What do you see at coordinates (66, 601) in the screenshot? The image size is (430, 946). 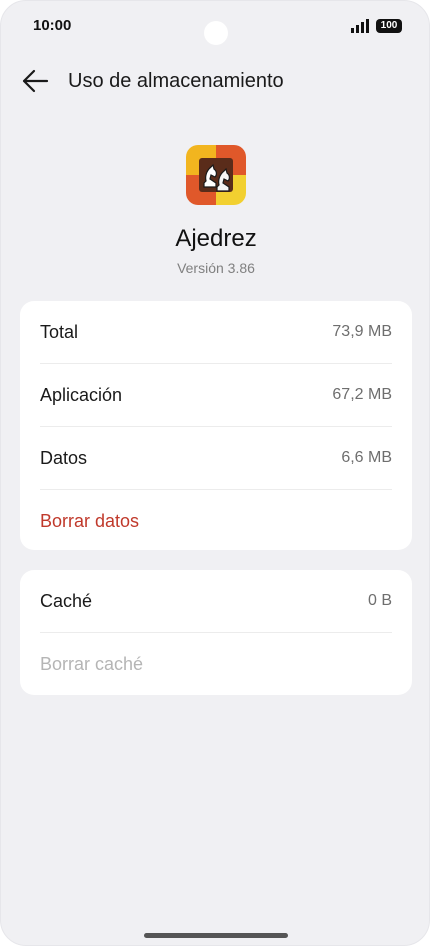 I see `row-label: Caché` at bounding box center [66, 601].